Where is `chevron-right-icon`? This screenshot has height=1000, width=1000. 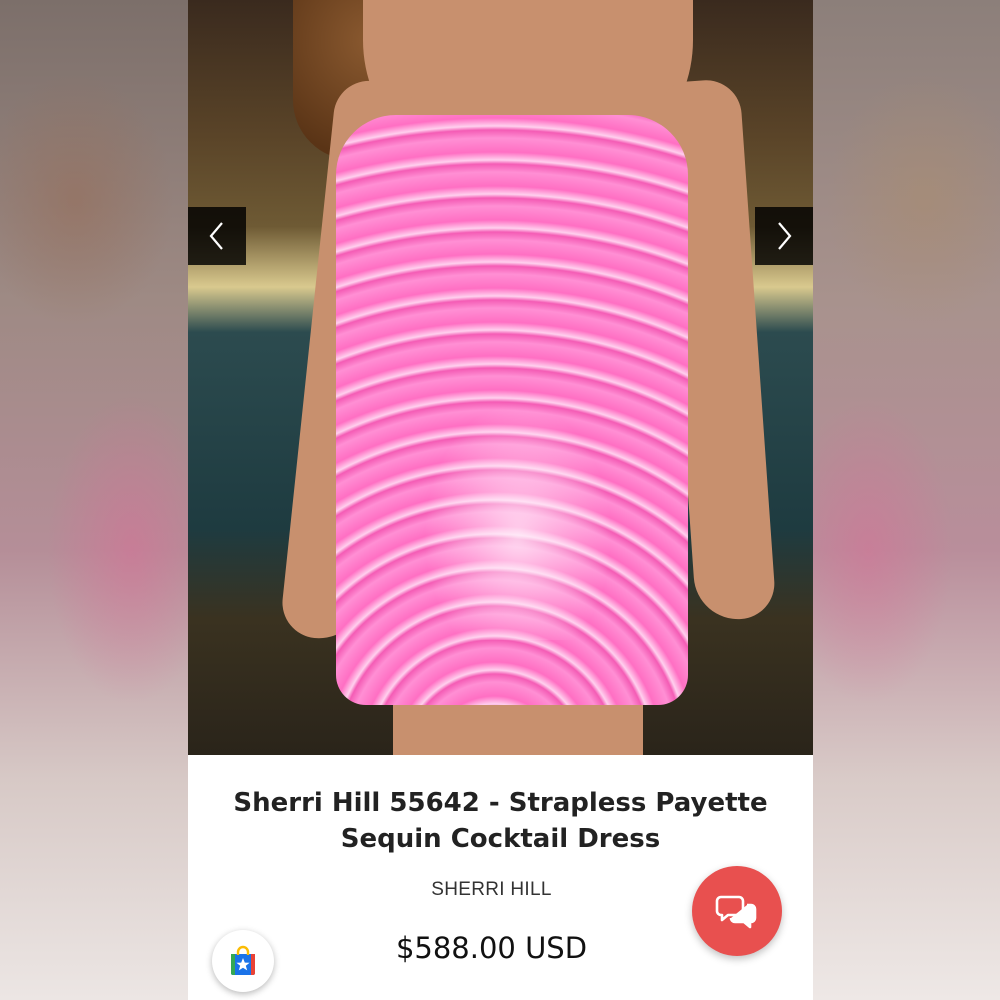
chevron-right-icon is located at coordinates (785, 236).